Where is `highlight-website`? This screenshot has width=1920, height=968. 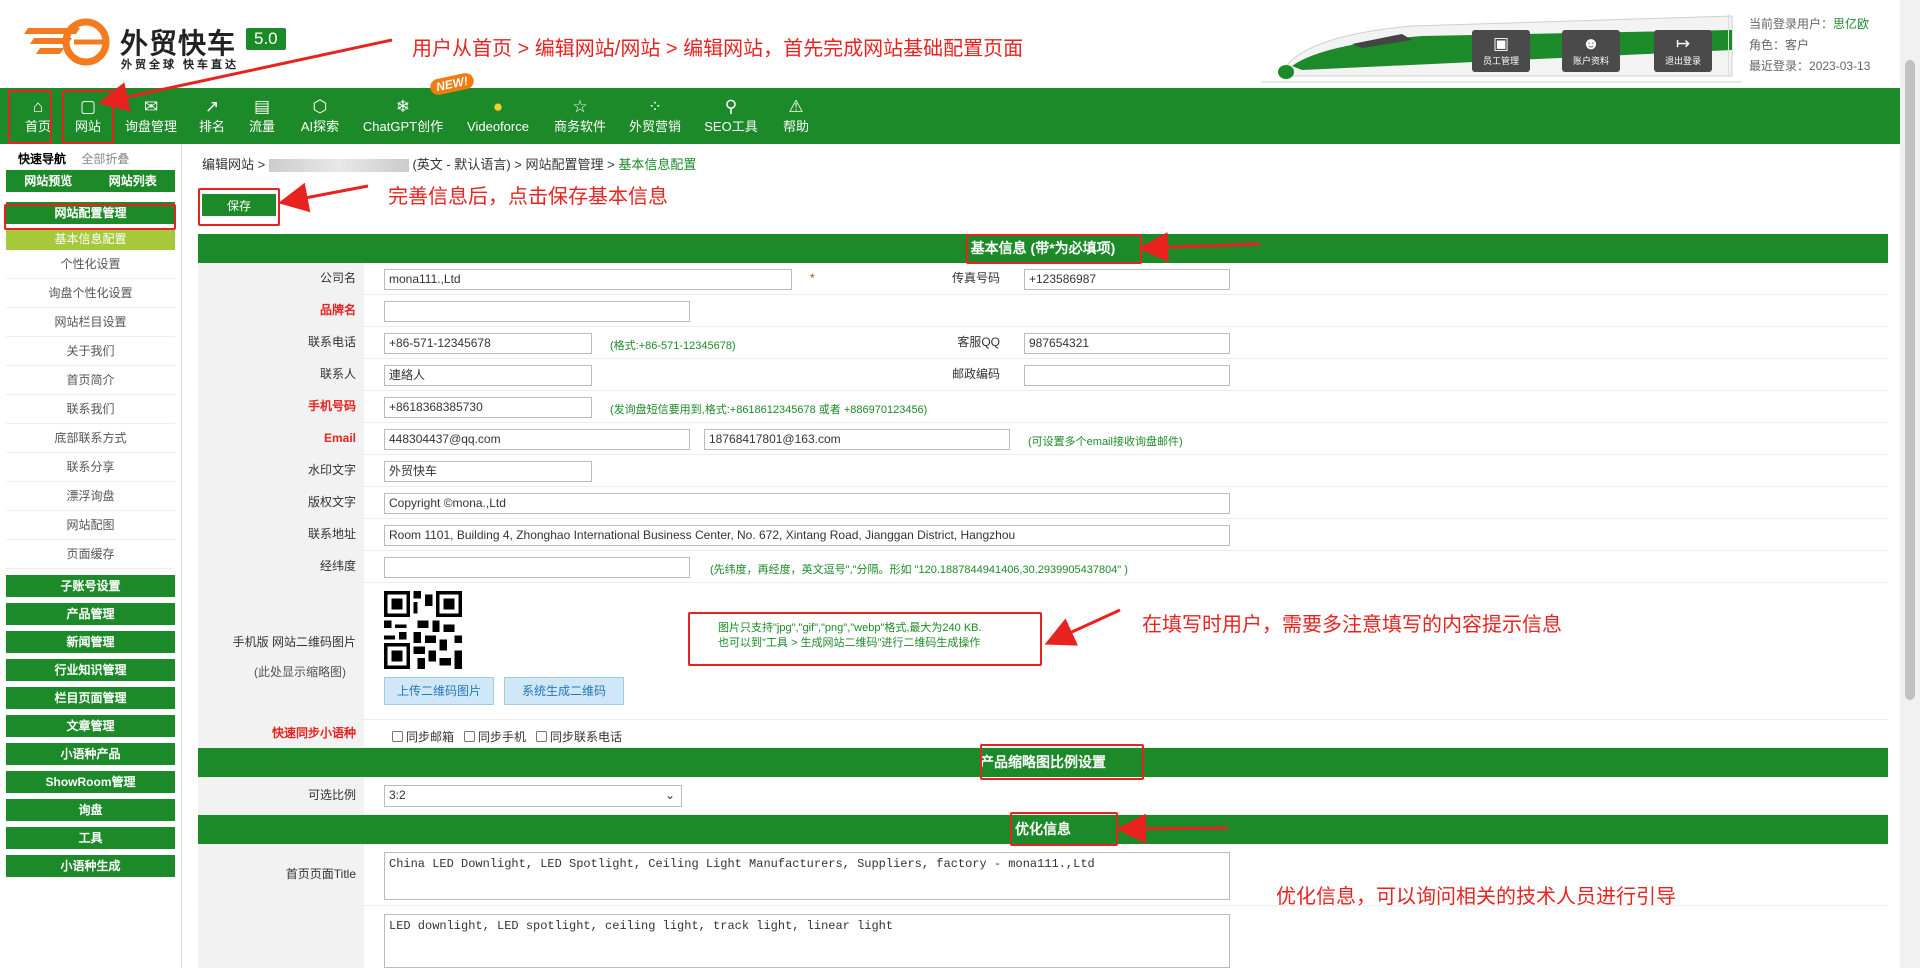
highlight-website is located at coordinates (88, 117).